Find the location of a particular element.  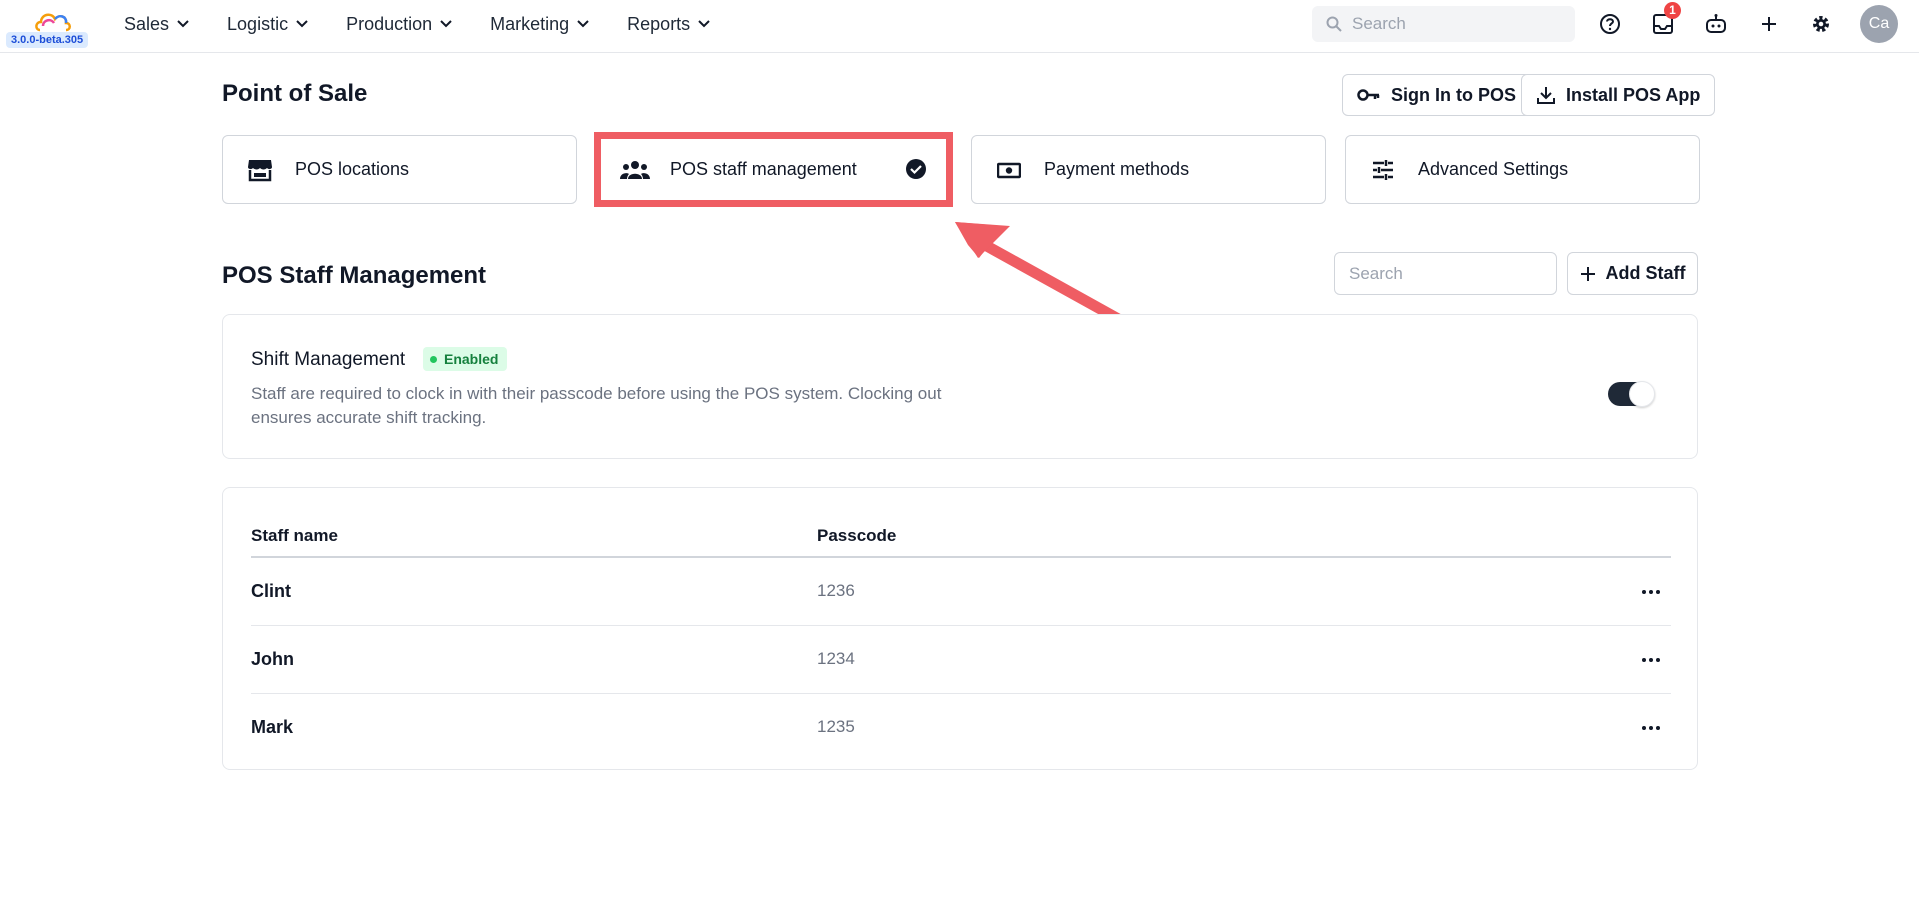

assistant-button is located at coordinates (1716, 24).